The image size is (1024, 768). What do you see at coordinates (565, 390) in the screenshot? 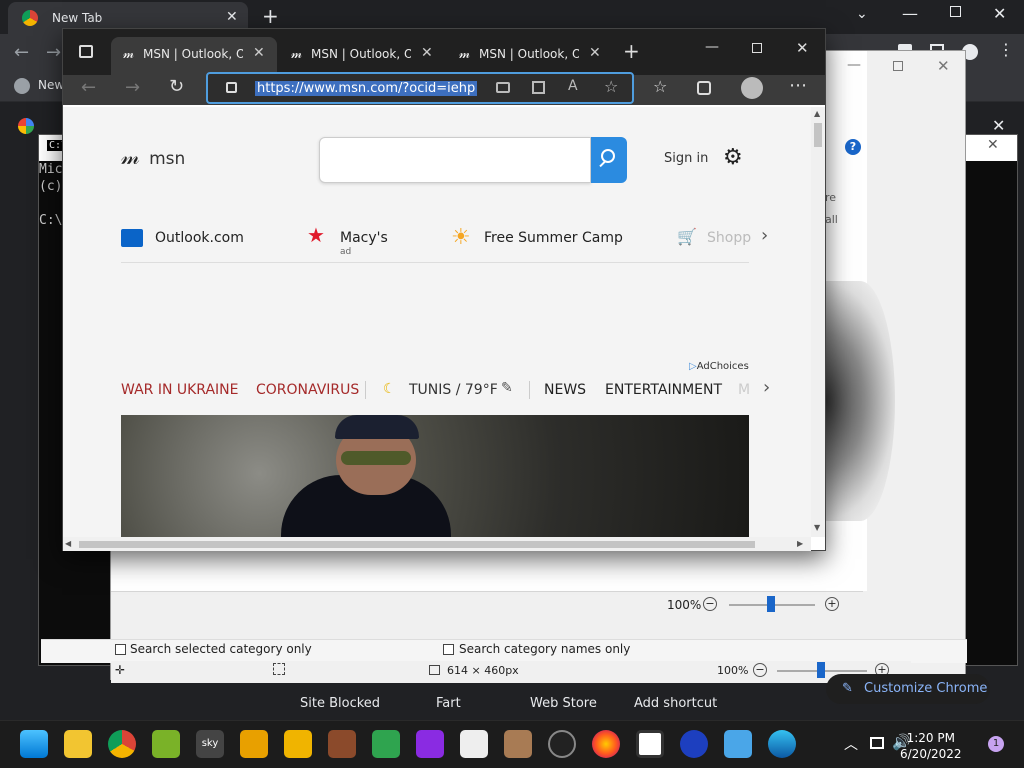
I see `nav-news: NEWS` at bounding box center [565, 390].